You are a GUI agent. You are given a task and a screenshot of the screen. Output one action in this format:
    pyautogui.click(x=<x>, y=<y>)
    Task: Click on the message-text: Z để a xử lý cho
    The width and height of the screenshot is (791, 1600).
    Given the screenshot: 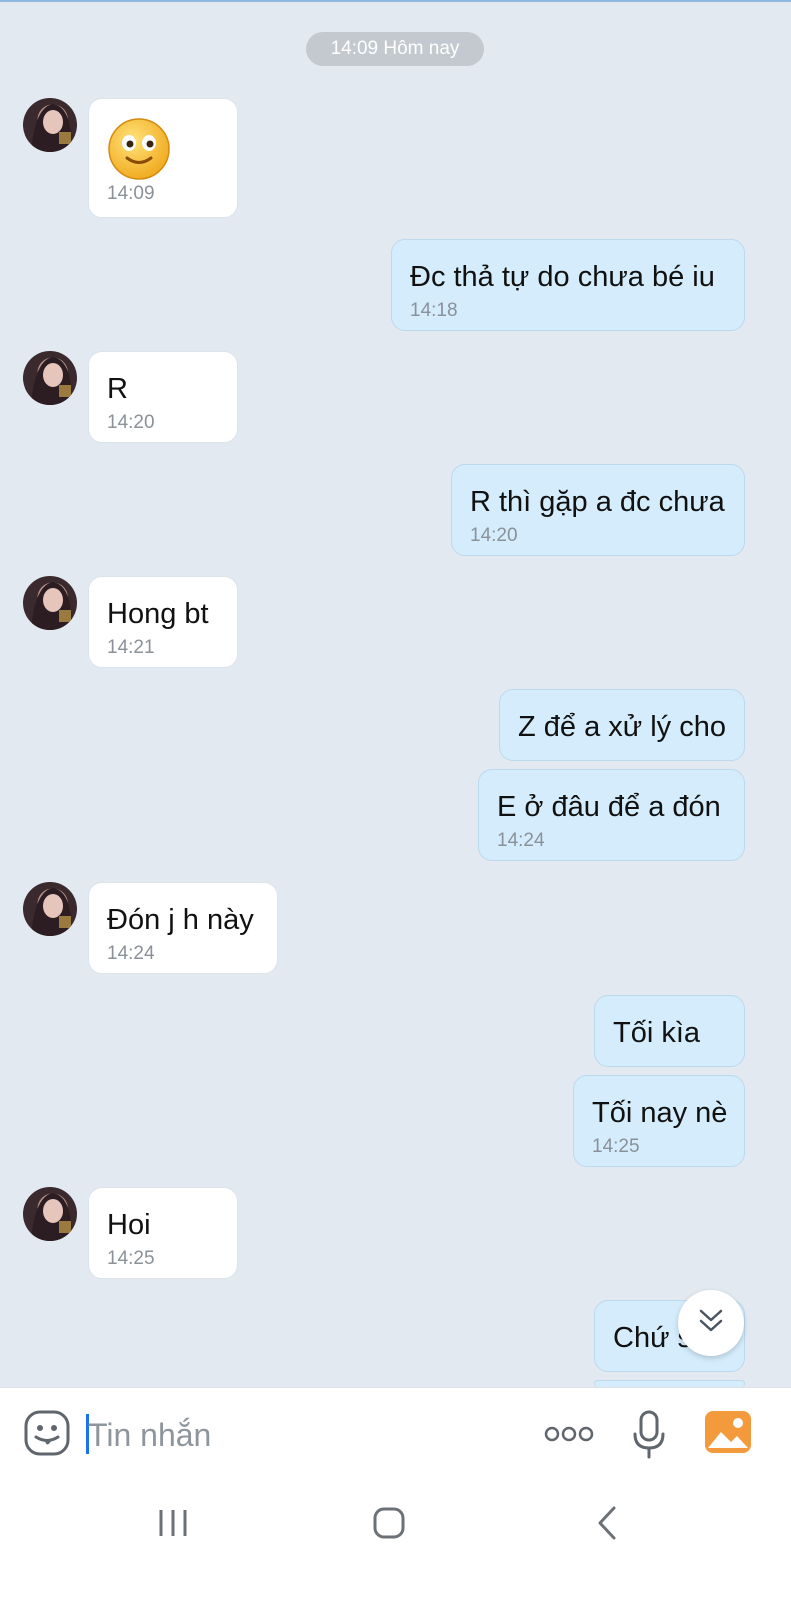 What is the action you would take?
    pyautogui.click(x=622, y=727)
    